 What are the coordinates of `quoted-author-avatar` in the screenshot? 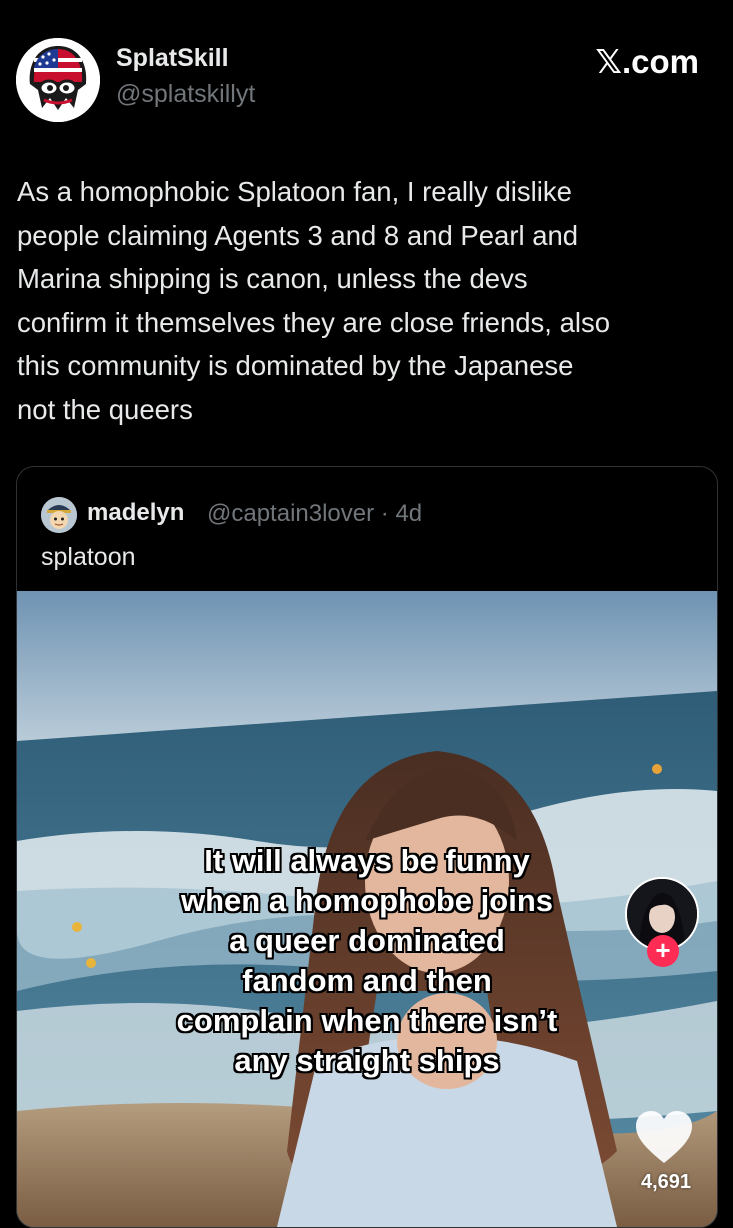 It's located at (59, 515).